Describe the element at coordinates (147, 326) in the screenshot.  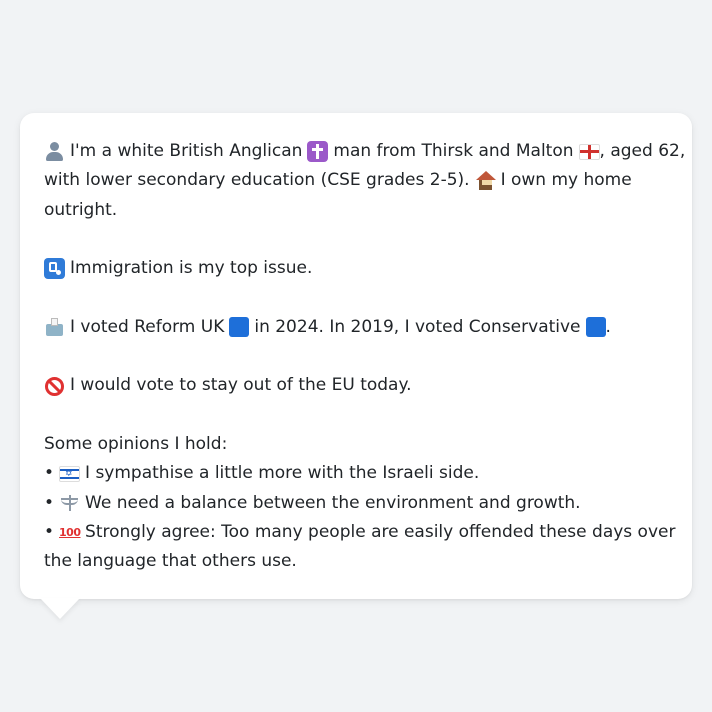
I see `vote-text-a: I voted Reform UK` at that location.